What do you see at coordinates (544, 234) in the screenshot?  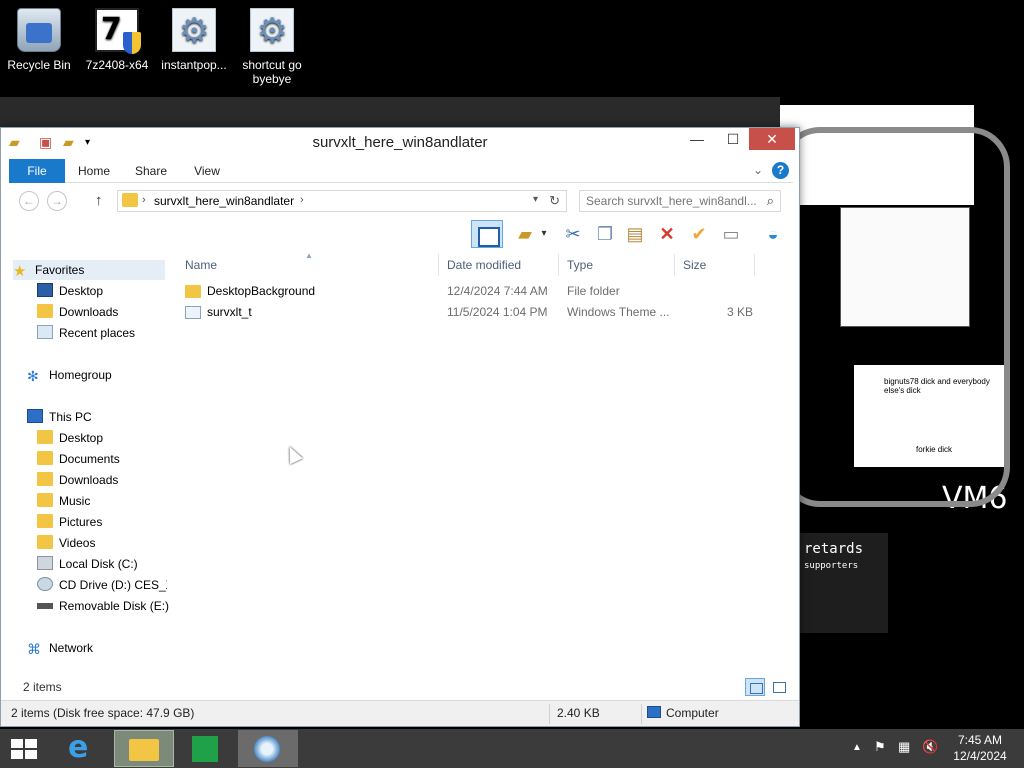 I see `chevron-down-icon: ▾` at bounding box center [544, 234].